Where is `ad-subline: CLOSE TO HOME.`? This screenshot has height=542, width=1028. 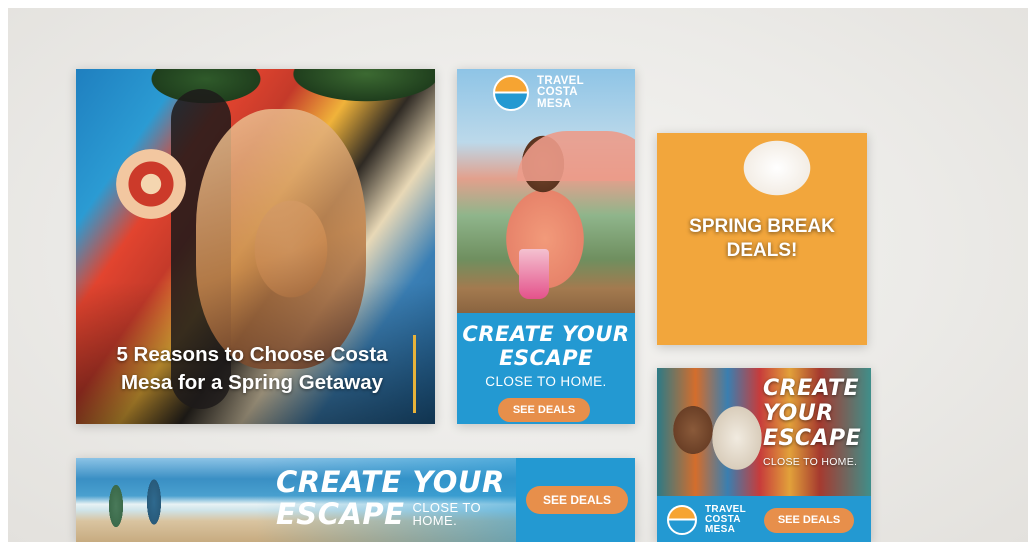 ad-subline: CLOSE TO HOME. is located at coordinates (546, 381).